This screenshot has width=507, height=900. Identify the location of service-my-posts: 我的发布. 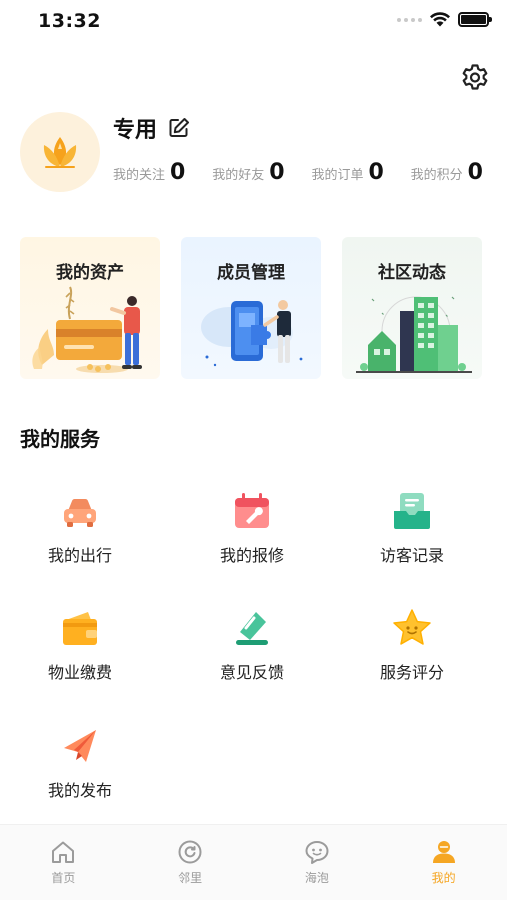
(80, 774).